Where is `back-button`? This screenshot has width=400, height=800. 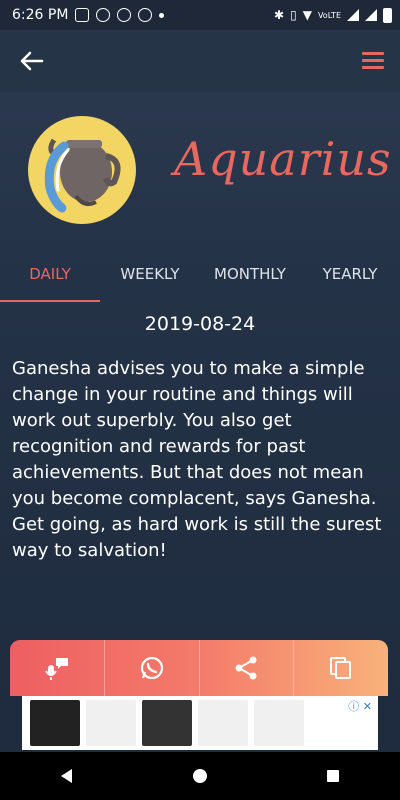 back-button is located at coordinates (32, 61).